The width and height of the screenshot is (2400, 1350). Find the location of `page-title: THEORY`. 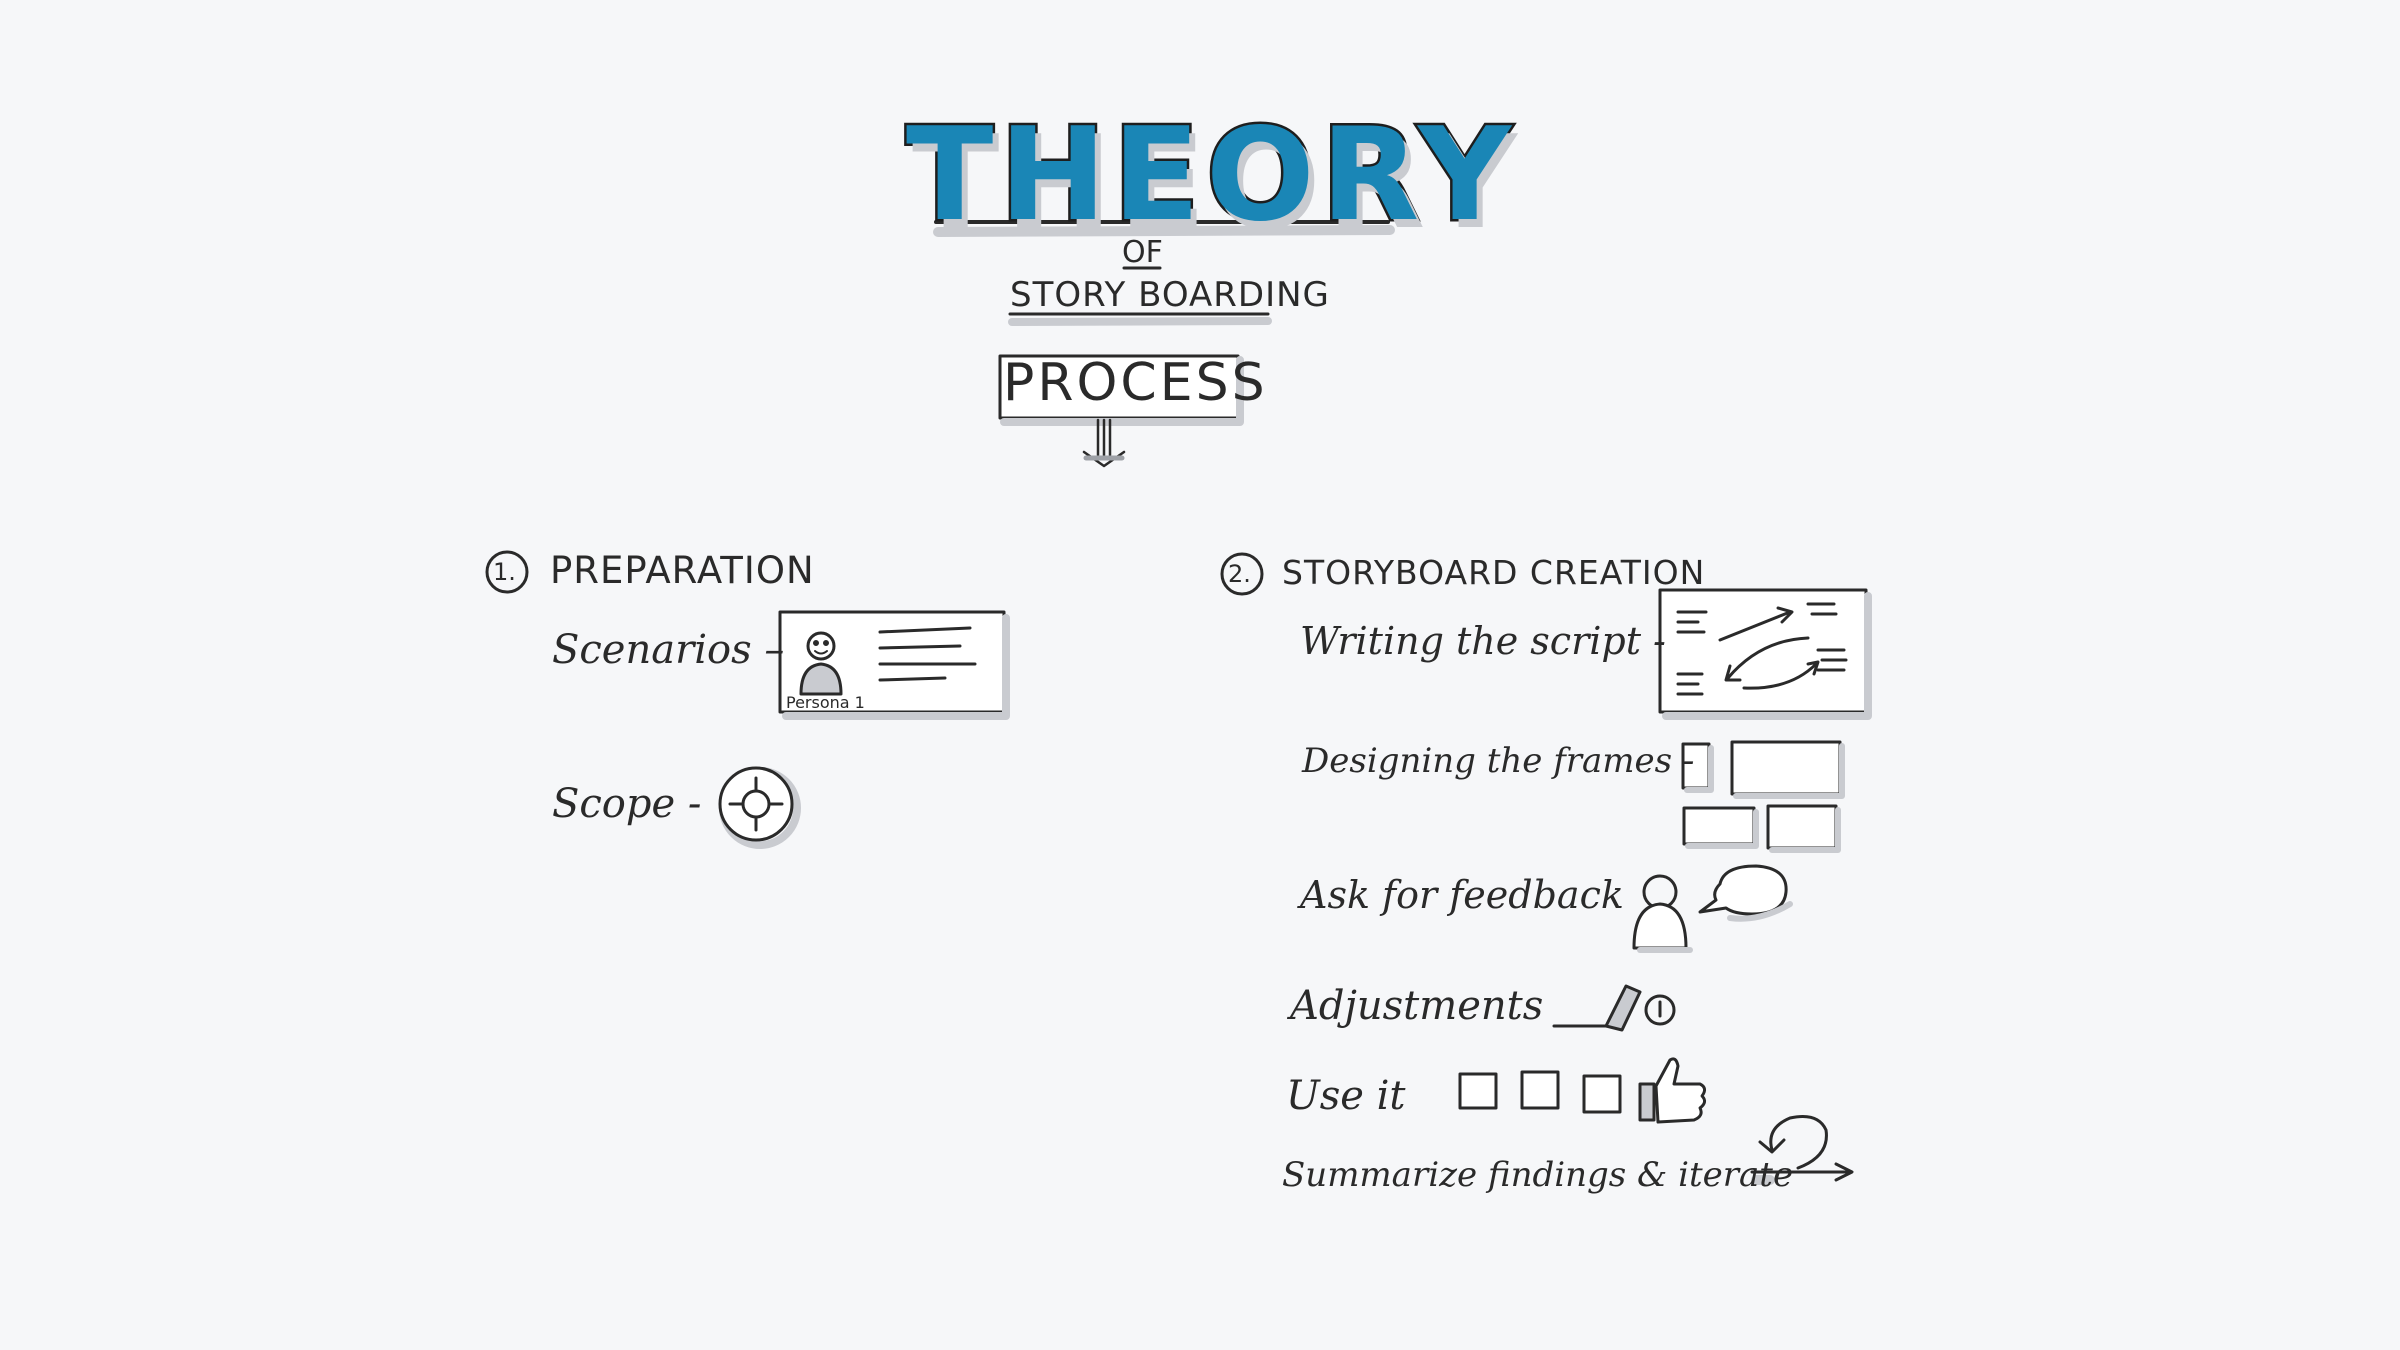

page-title: THEORY is located at coordinates (1210, 175).